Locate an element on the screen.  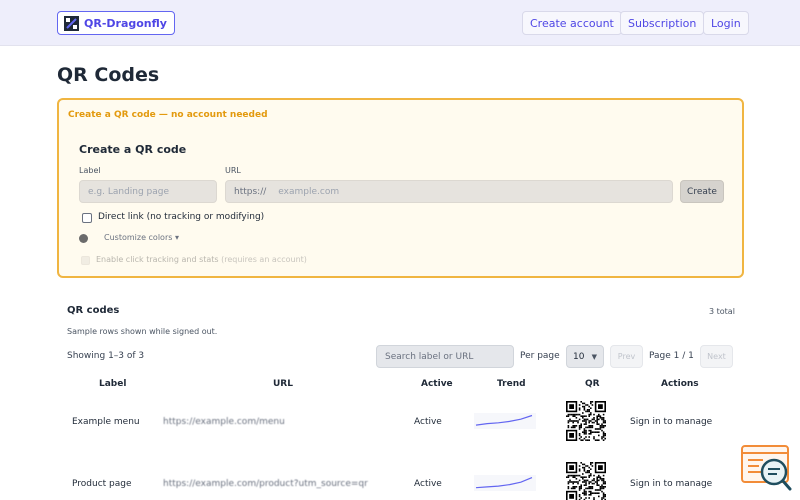
chat-search-icon is located at coordinates (767, 470).